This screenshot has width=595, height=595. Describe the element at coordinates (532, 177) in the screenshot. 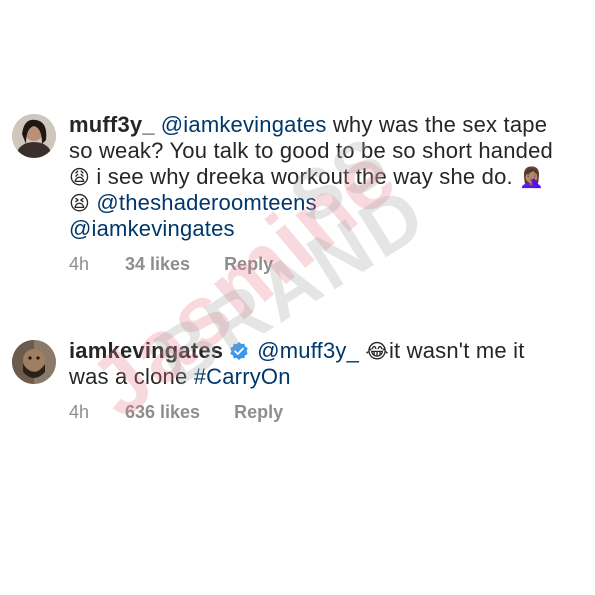

I see `facepalm-icon: 🤦🏽‍♀️` at that location.